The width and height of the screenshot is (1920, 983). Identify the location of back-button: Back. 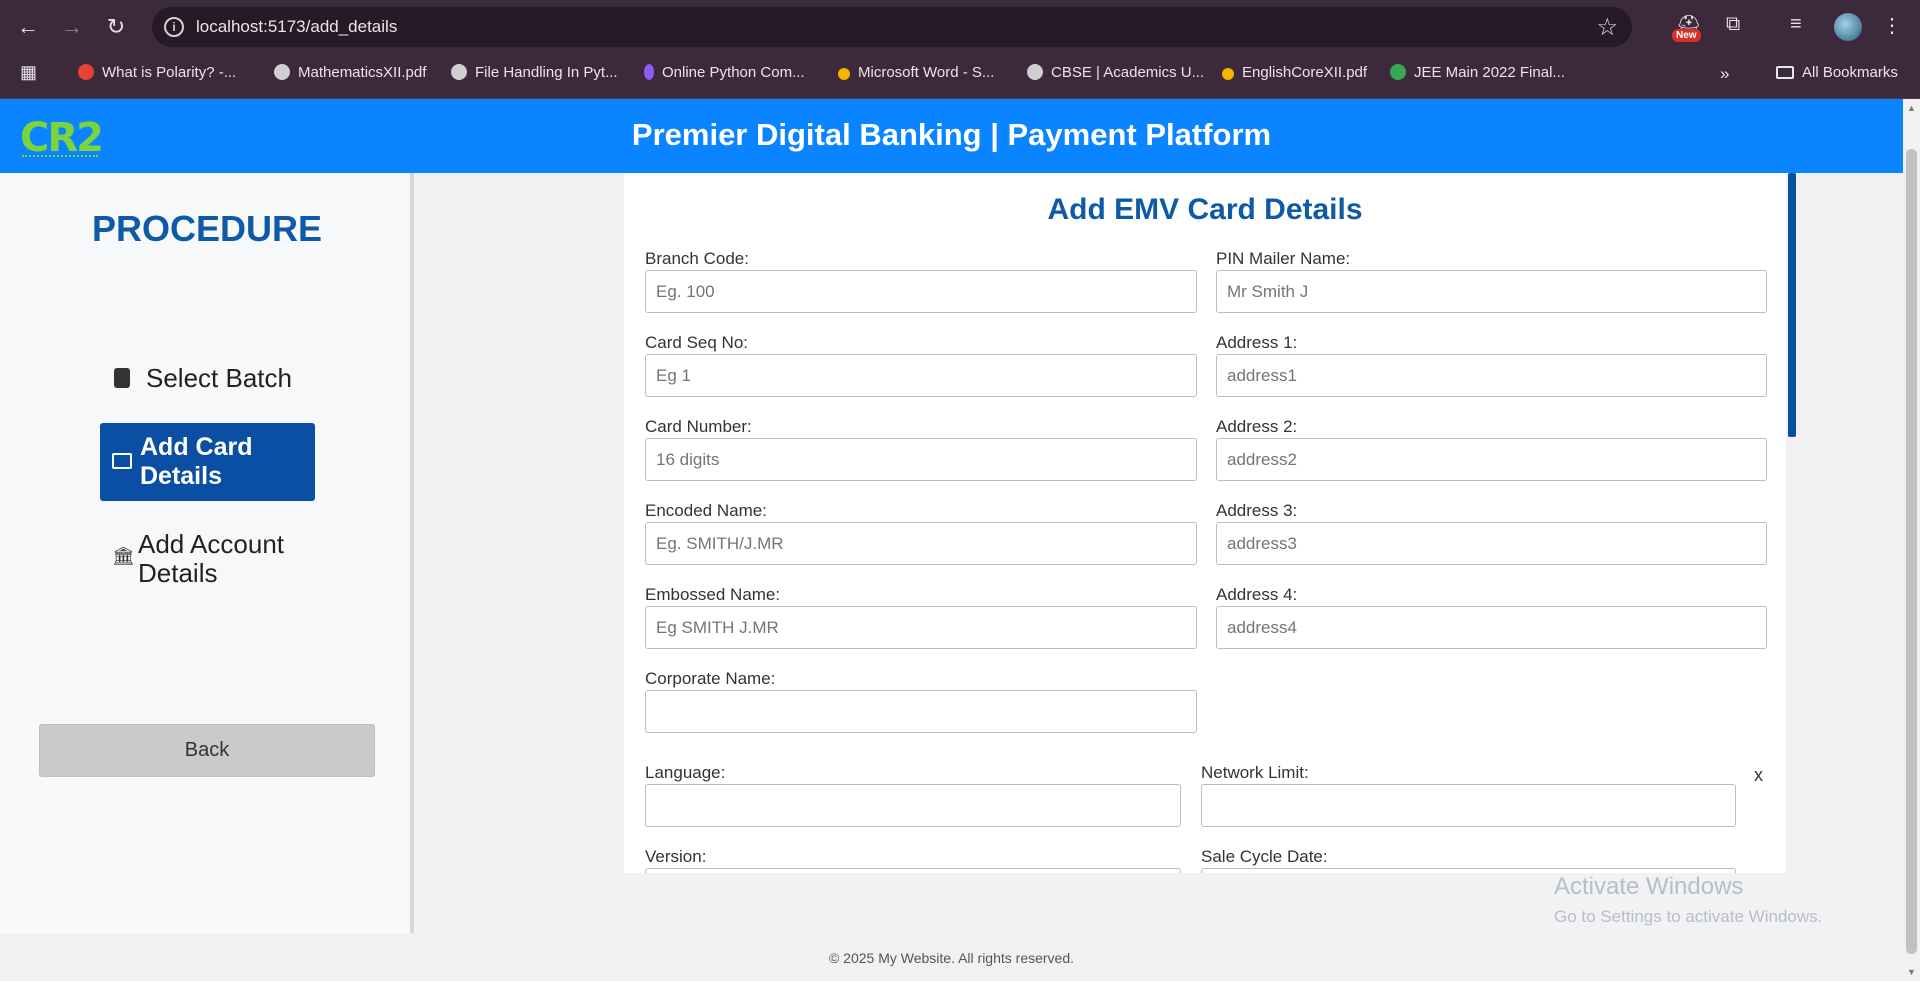
(207, 750).